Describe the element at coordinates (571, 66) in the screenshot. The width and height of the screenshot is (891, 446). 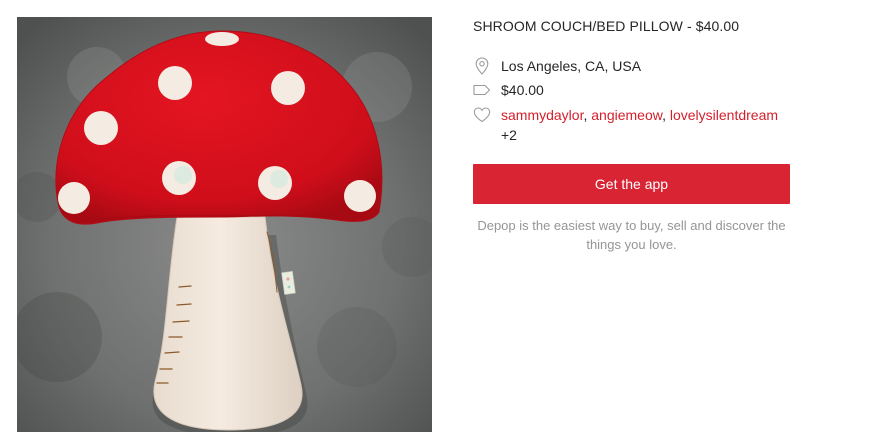
I see `location-text: Los Angeles, CA, USA` at that location.